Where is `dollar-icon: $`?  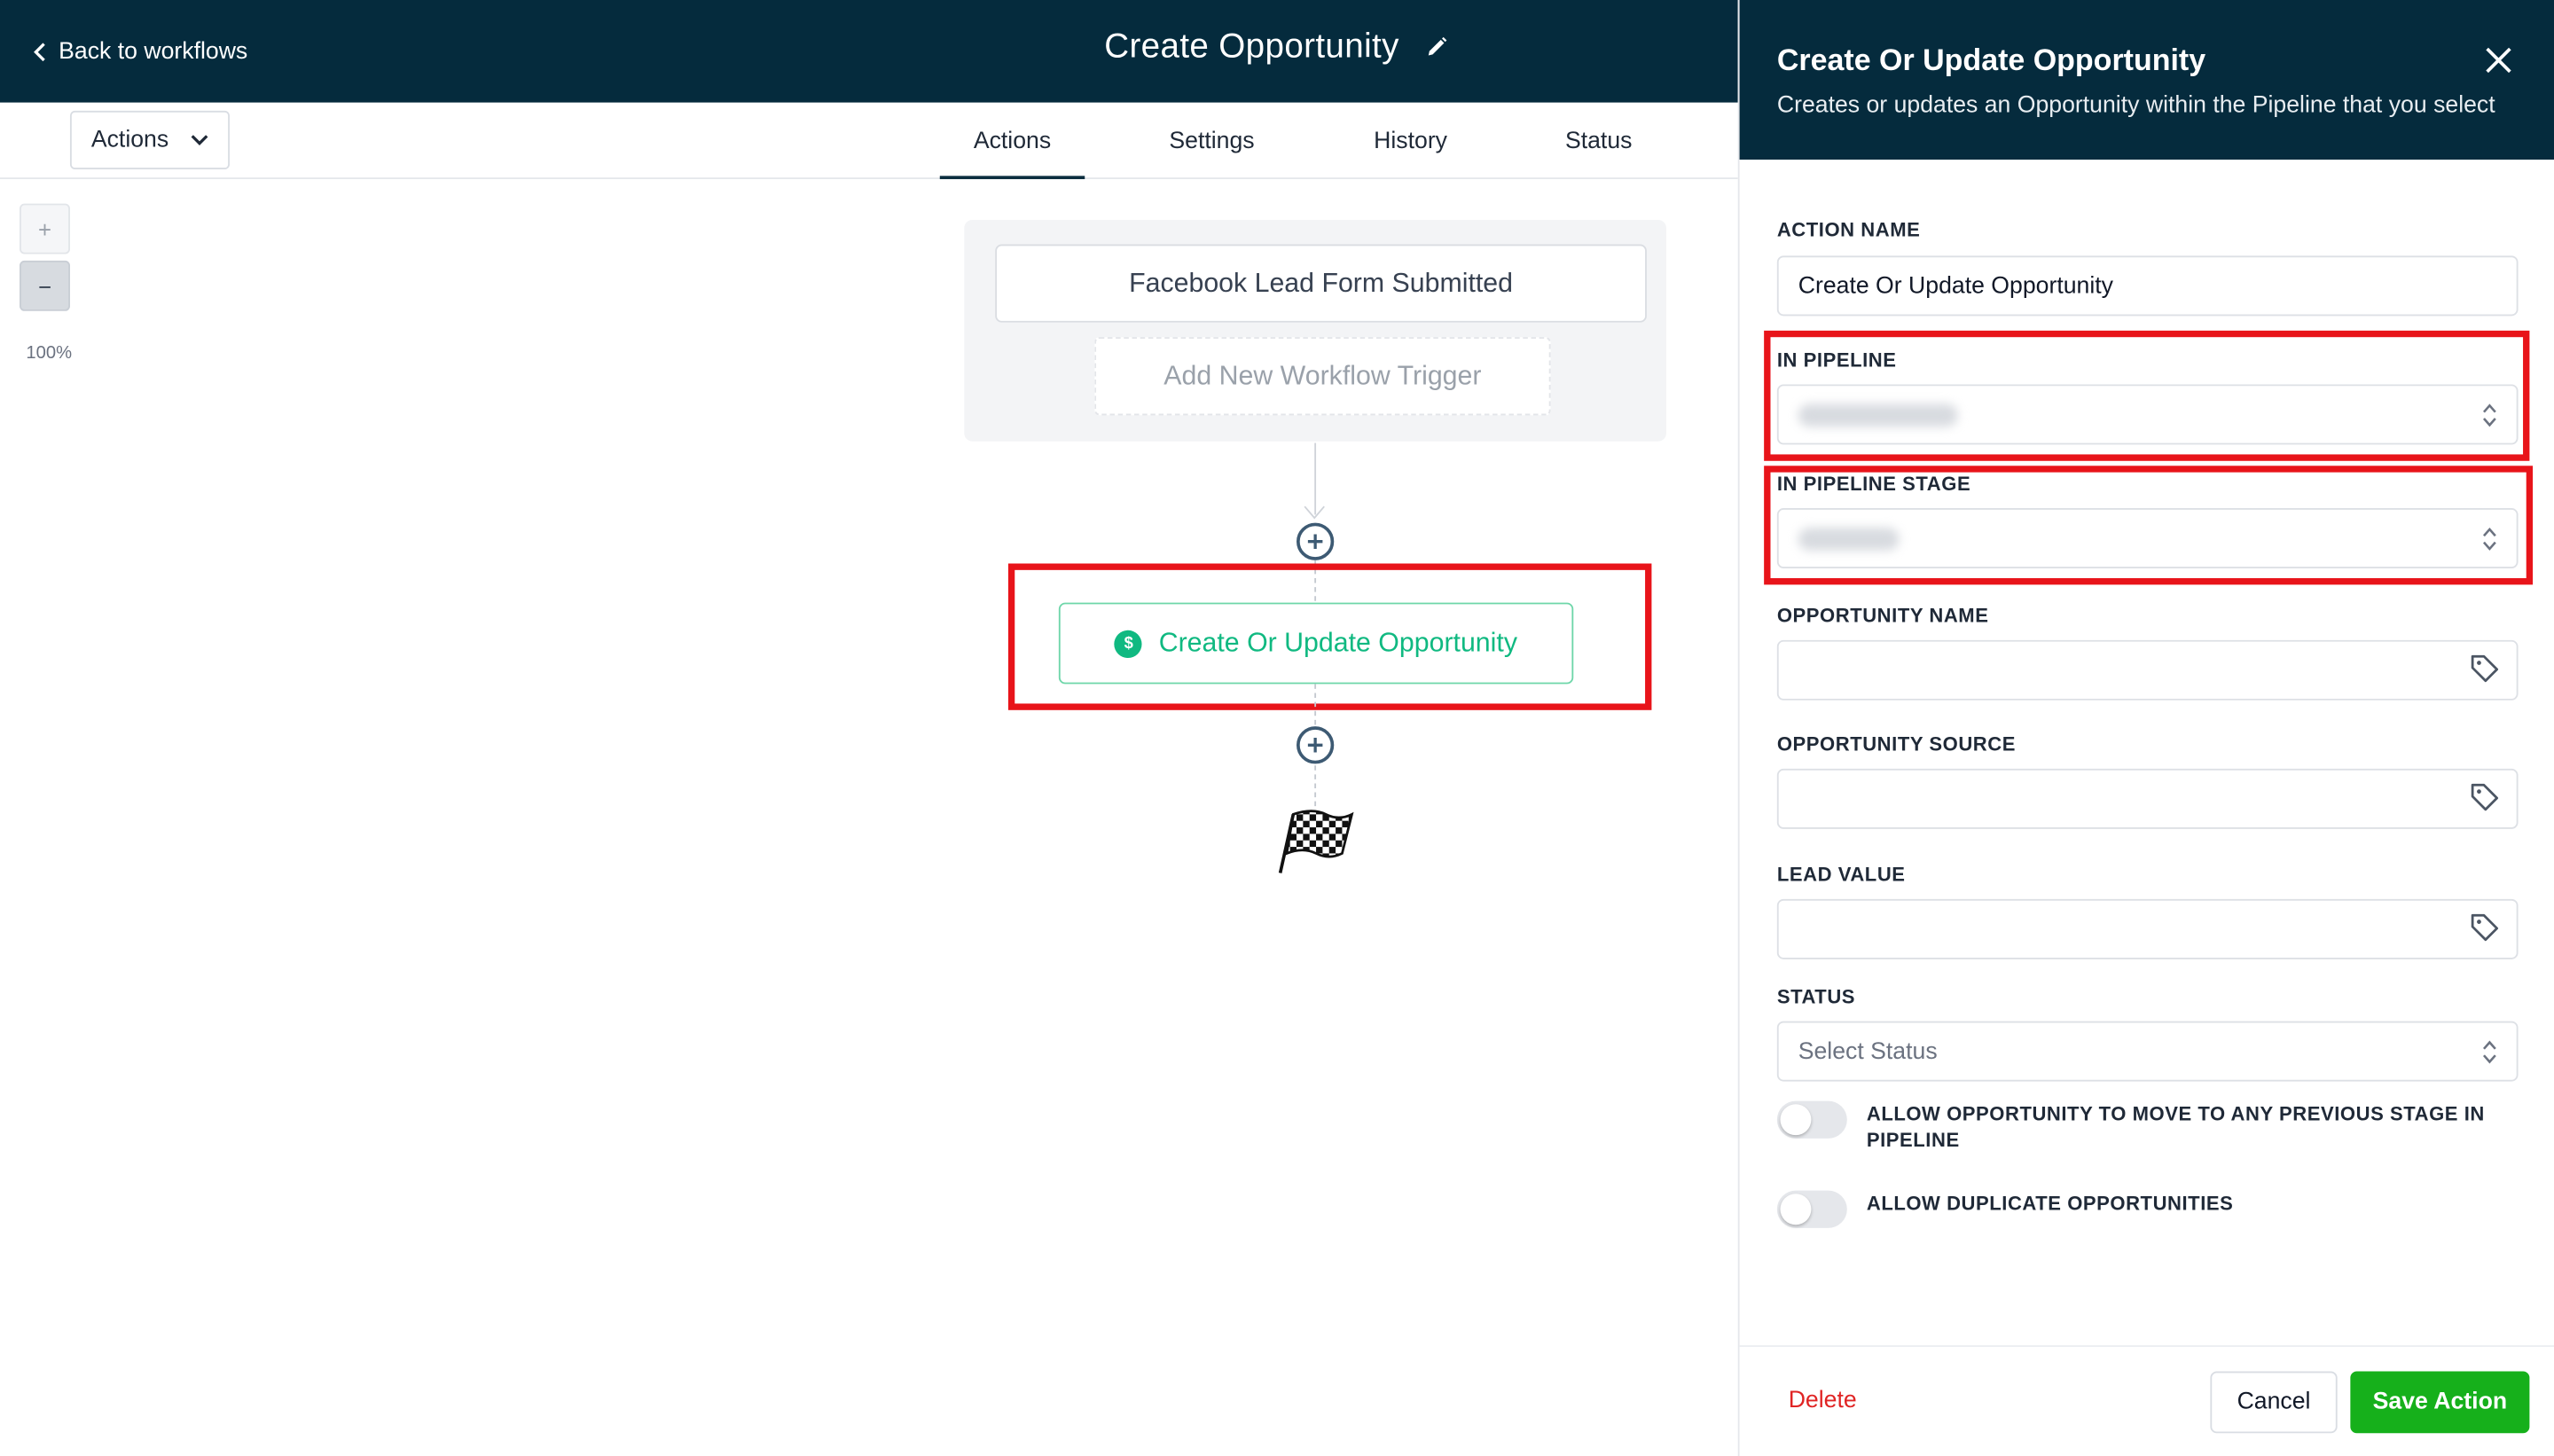
dollar-icon: $ is located at coordinates (1129, 643).